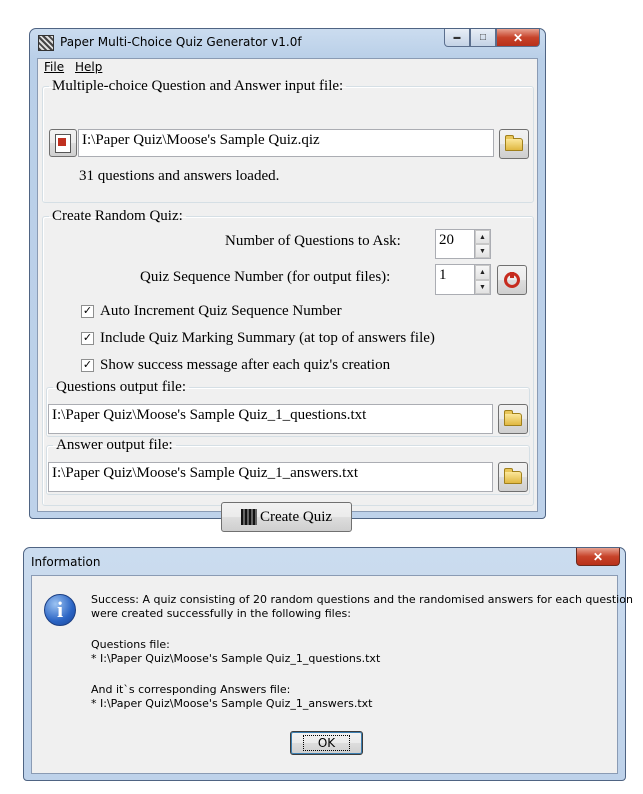 The image size is (643, 794). I want to click on questions-file-heading: Questions file:, so click(130, 644).